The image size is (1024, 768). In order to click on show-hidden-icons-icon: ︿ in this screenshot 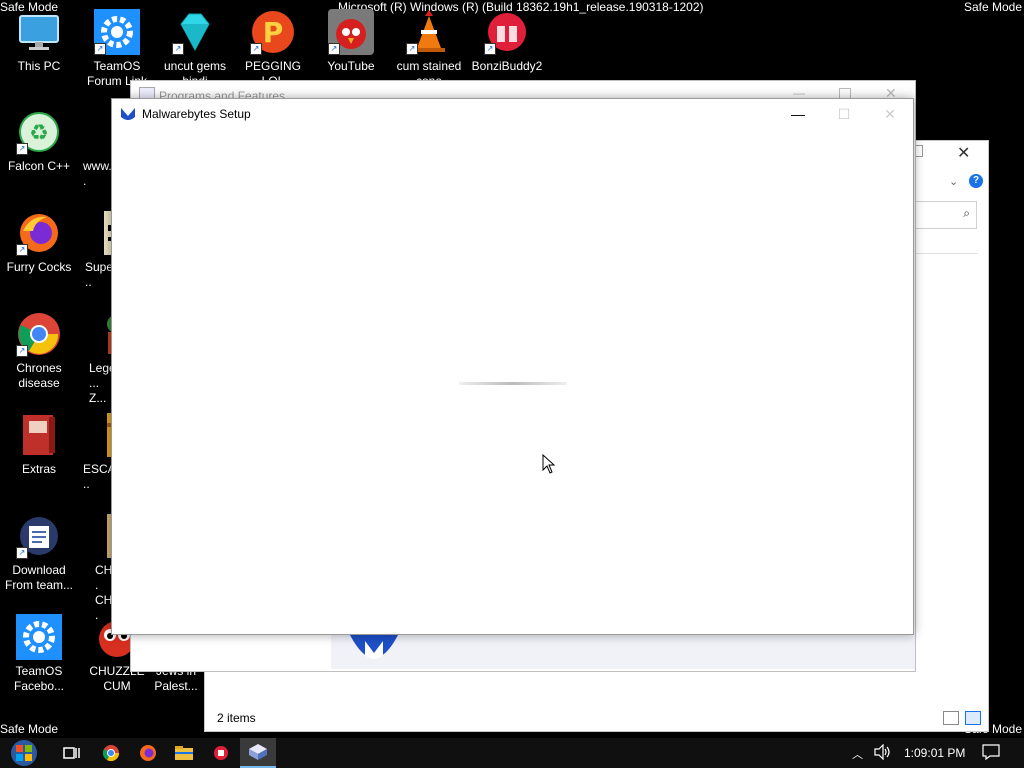, I will do `click(857, 754)`.